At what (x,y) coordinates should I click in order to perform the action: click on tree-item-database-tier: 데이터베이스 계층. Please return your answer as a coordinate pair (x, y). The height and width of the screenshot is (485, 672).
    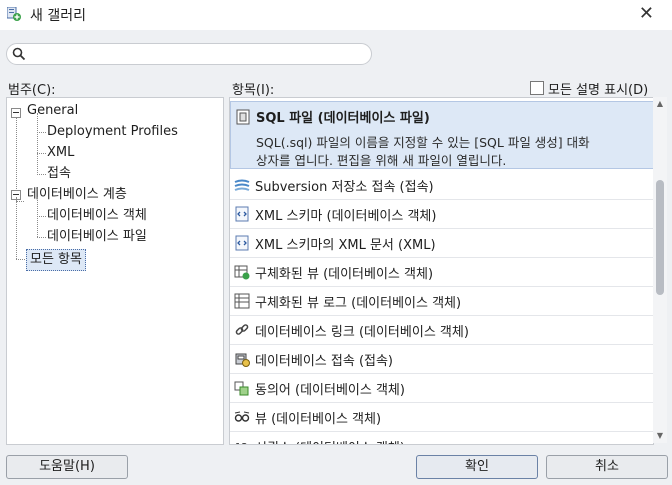
    Looking at the image, I should click on (77, 195).